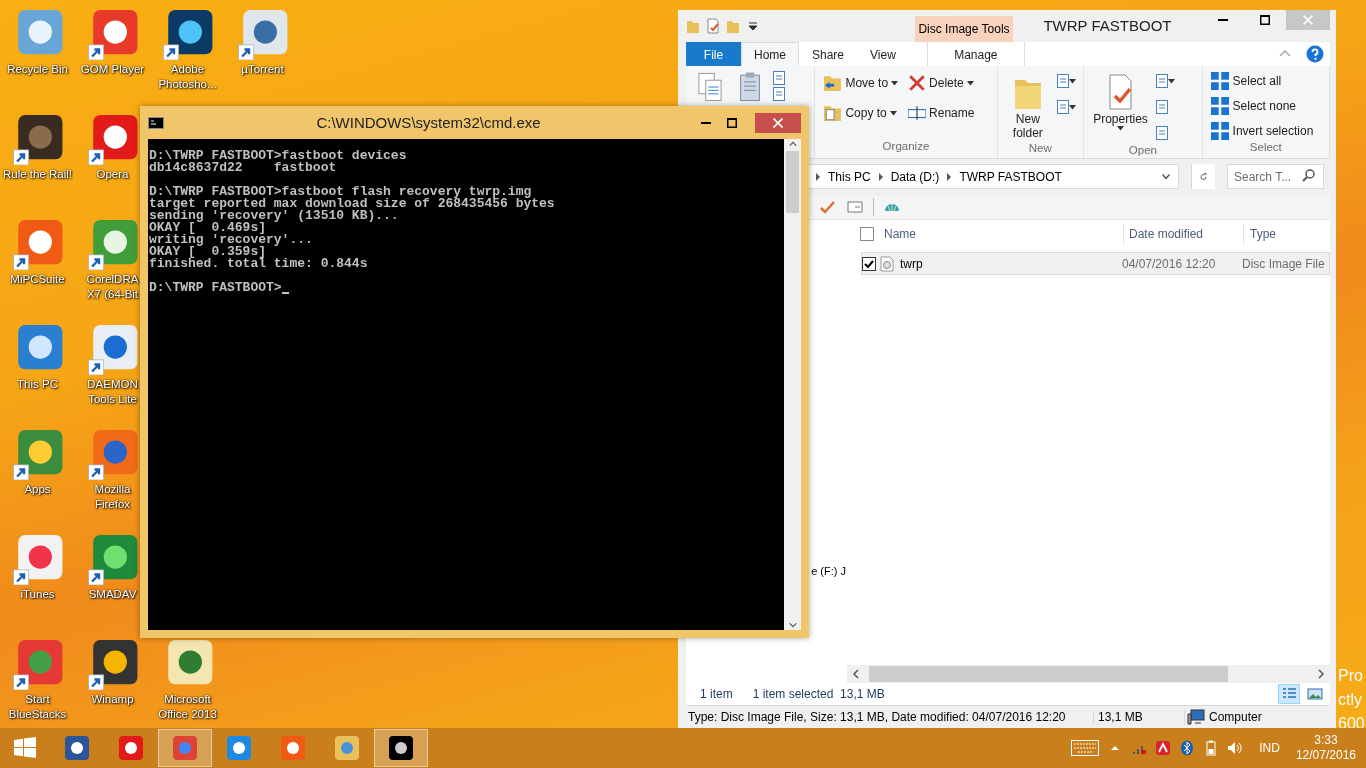 The image size is (1366, 768). I want to click on ribbon-button: Select all, so click(1262, 80).